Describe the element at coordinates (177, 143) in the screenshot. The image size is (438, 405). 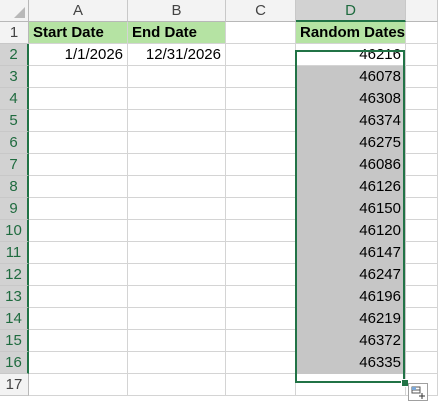
I see `cell-b6` at that location.